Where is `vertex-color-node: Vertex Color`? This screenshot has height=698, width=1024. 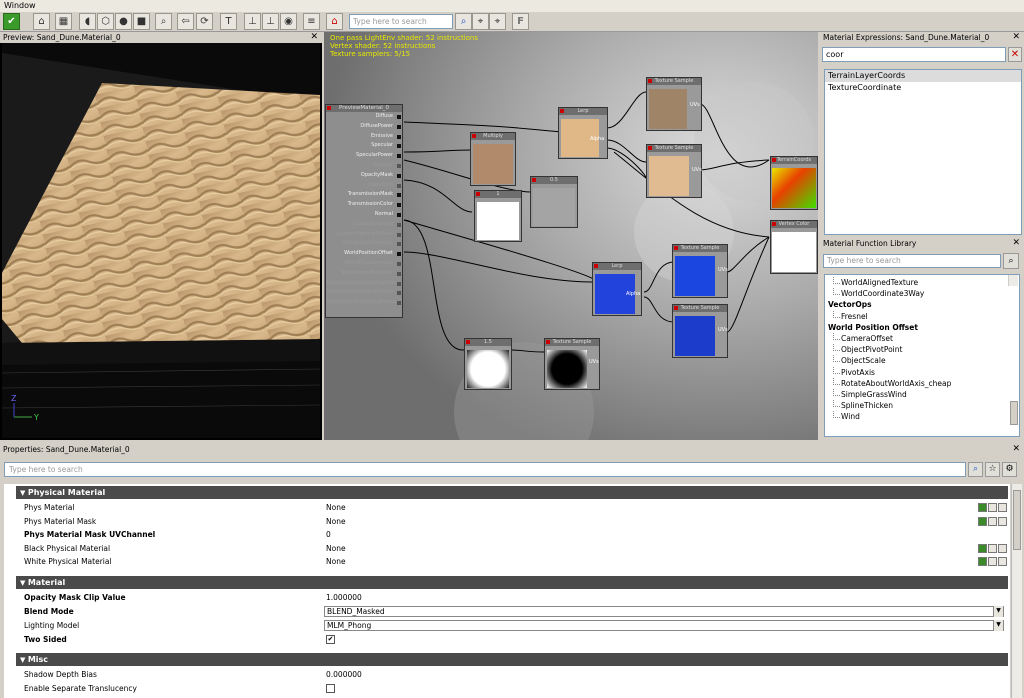
vertex-color-node: Vertex Color is located at coordinates (794, 247).